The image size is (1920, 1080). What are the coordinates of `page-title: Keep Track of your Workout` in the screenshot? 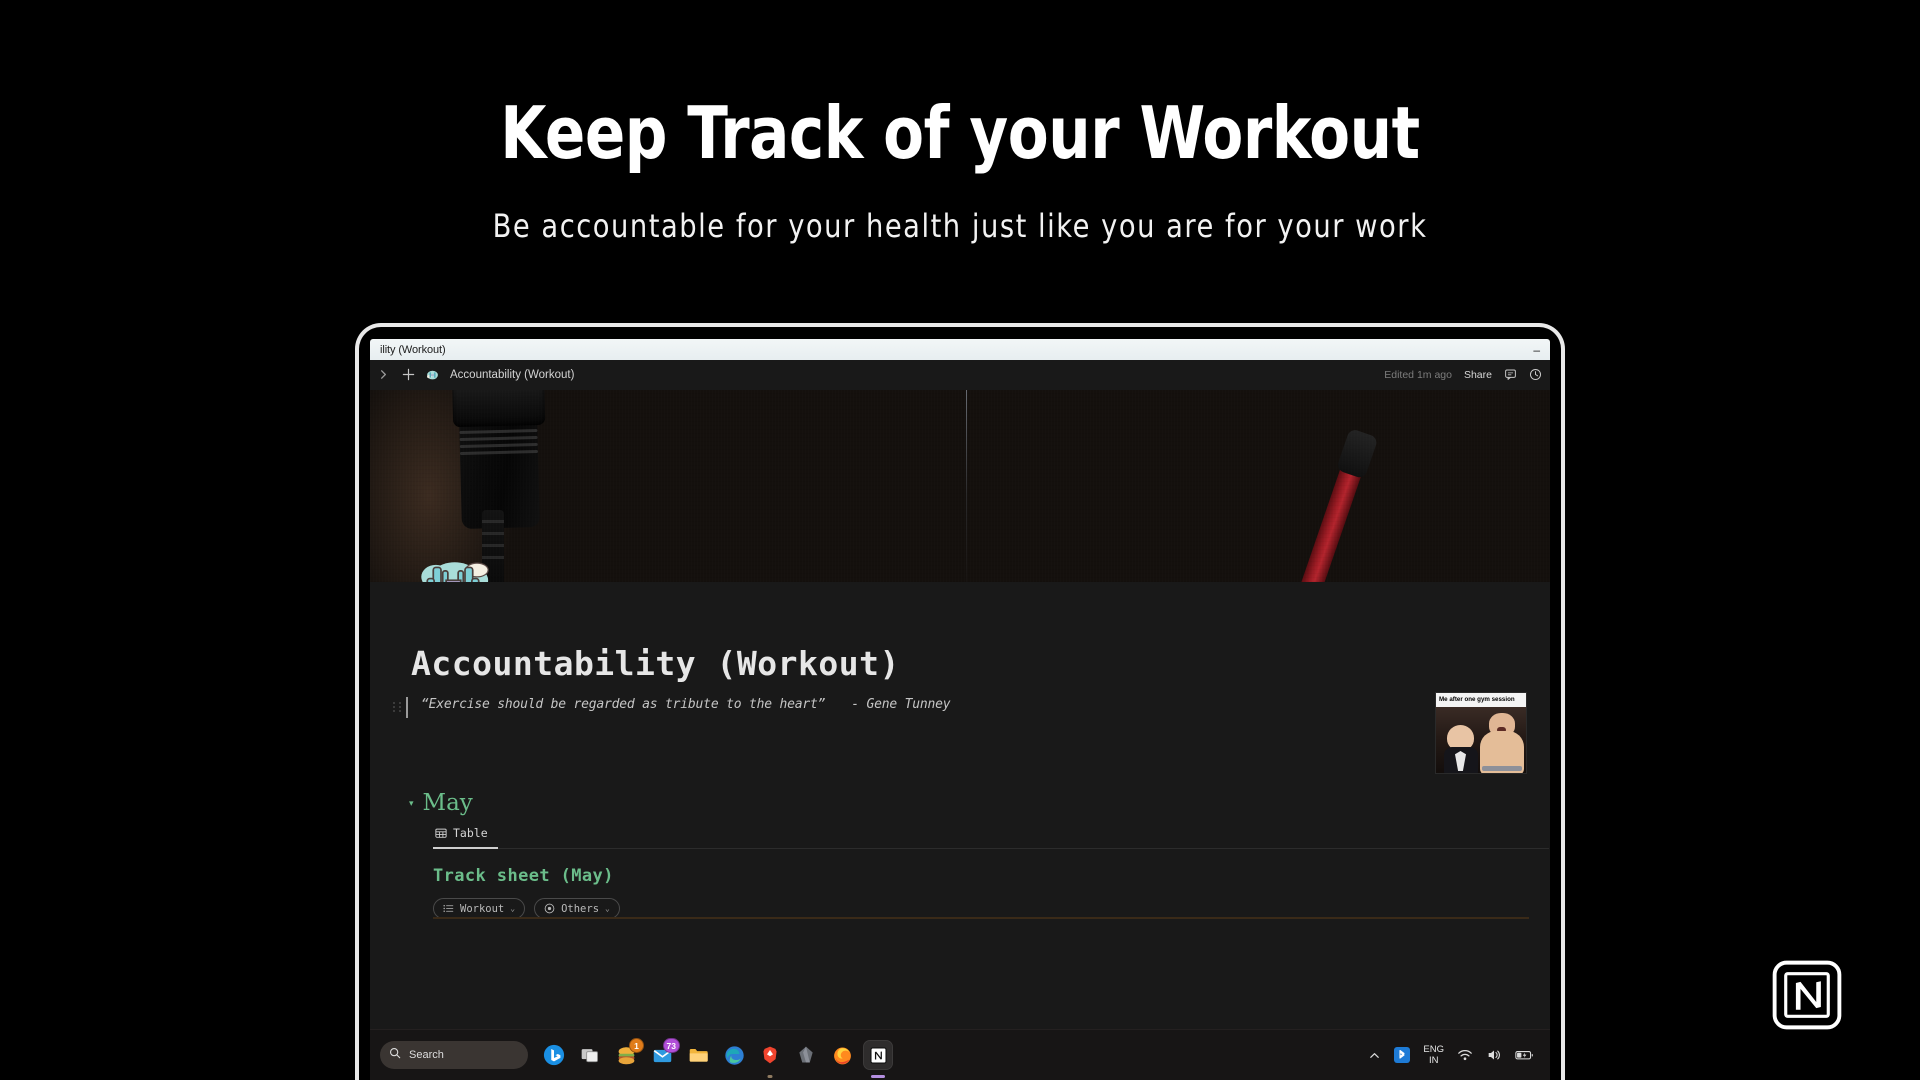 It's located at (960, 133).